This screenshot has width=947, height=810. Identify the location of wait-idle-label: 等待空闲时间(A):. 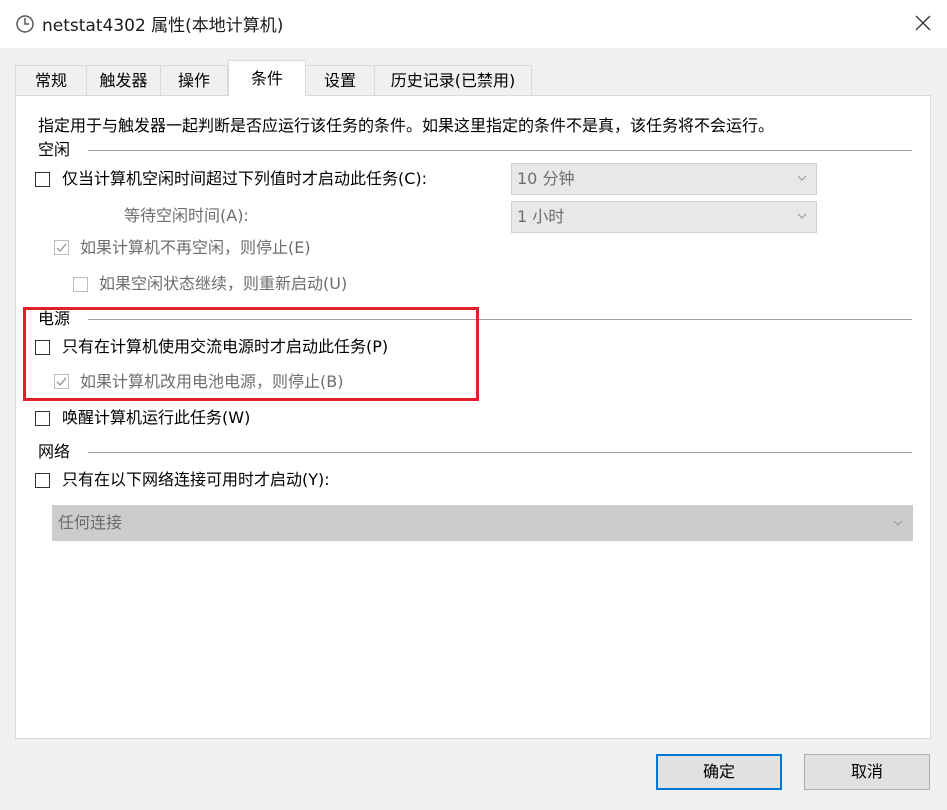
(186, 215).